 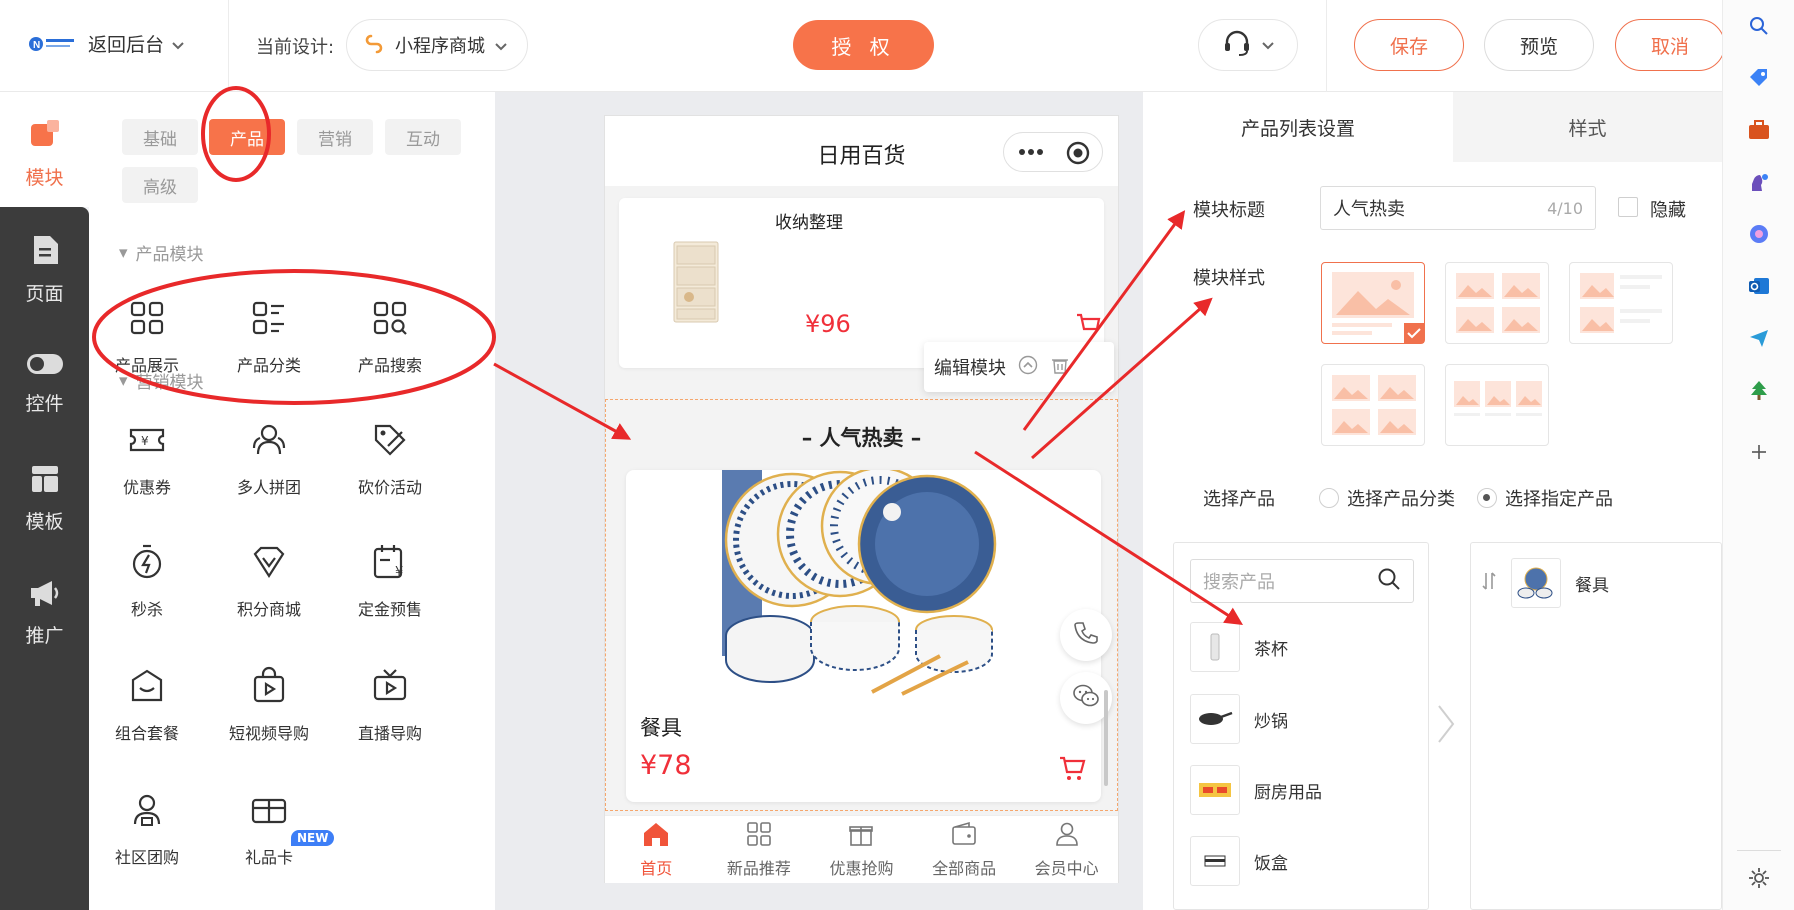 What do you see at coordinates (390, 705) in the screenshot?
I see `module-live-shopping: 直播导购` at bounding box center [390, 705].